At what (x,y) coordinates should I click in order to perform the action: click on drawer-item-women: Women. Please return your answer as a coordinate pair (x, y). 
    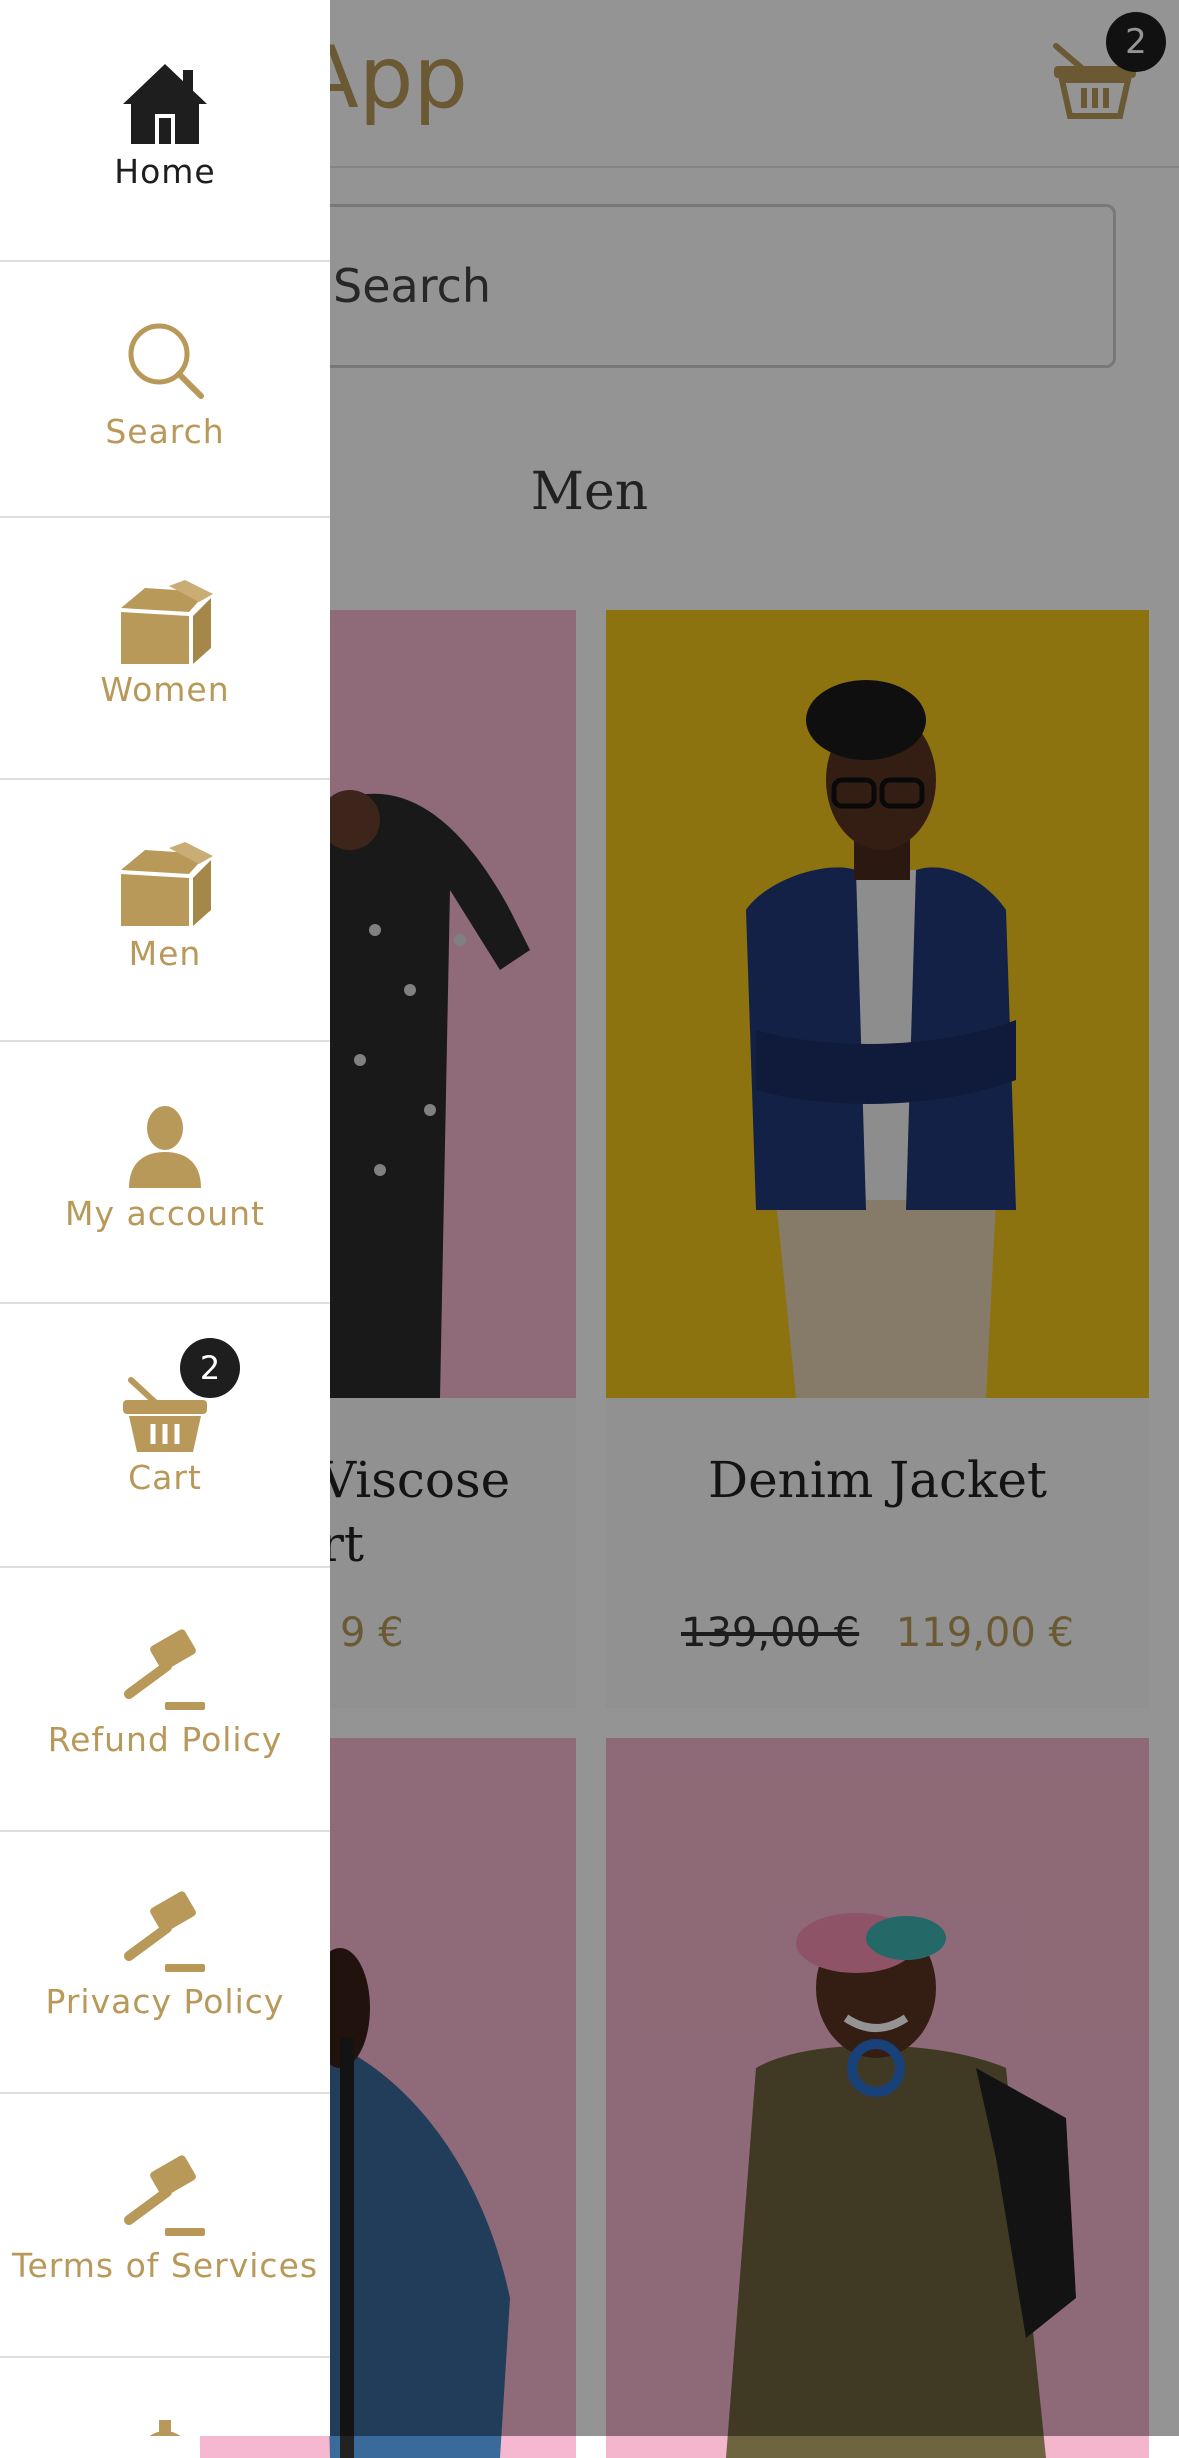
    Looking at the image, I should click on (165, 649).